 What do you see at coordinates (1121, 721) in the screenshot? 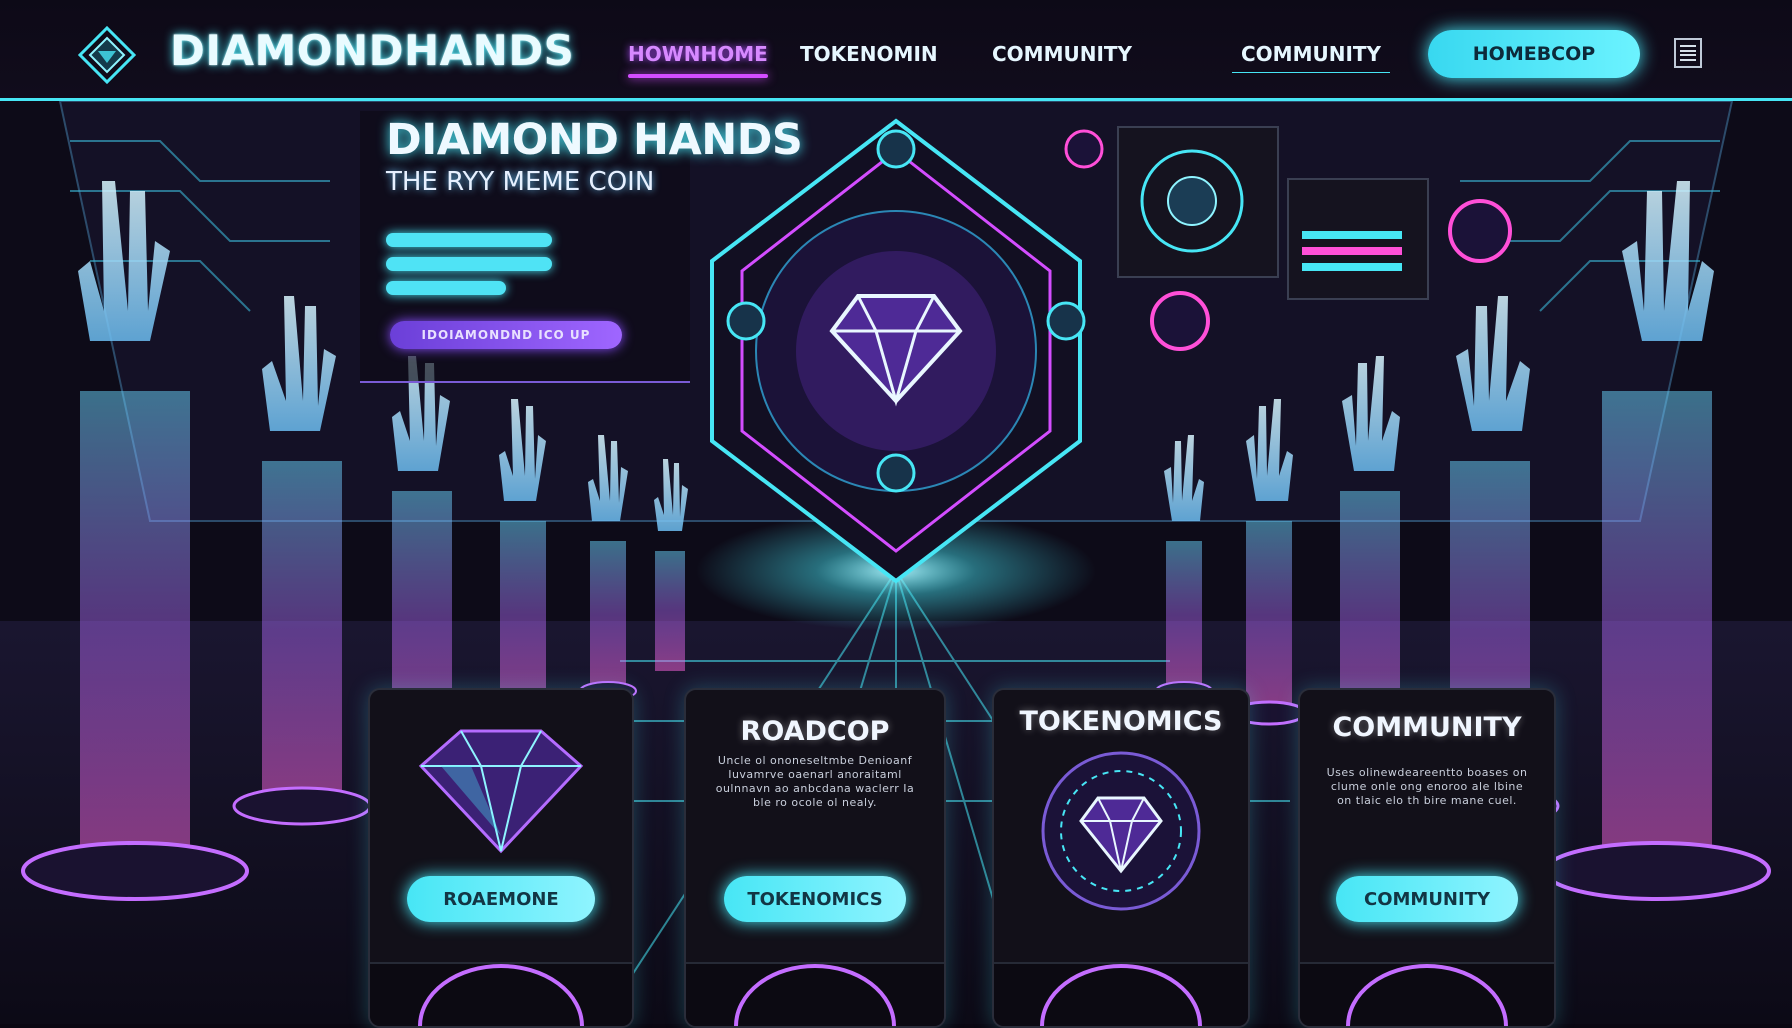
I see `card-tokenomics-title: TOKENOMICS` at bounding box center [1121, 721].